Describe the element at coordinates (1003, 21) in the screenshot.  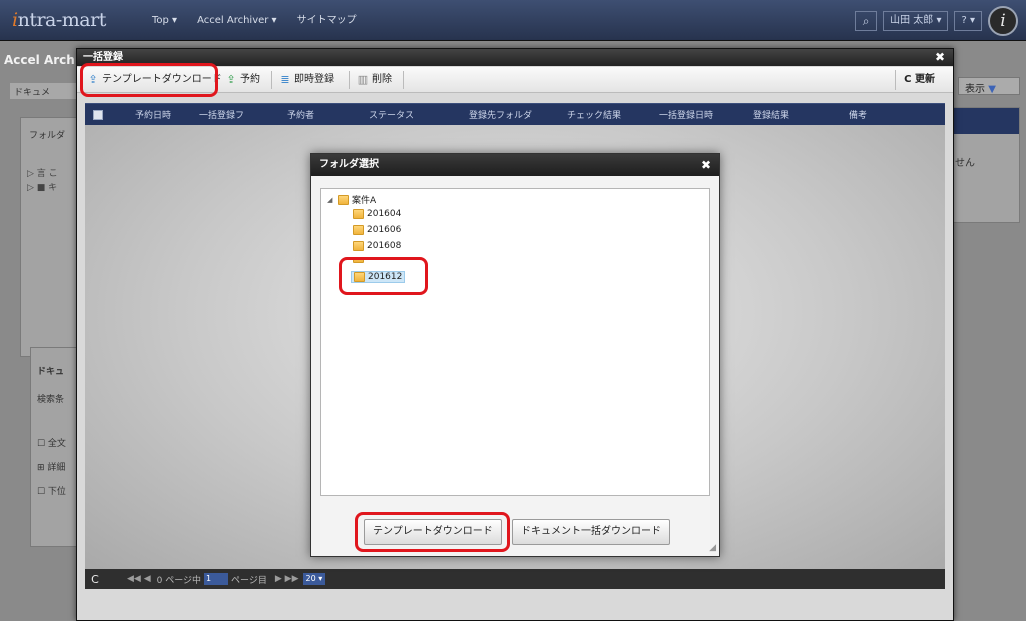
I see `avatar: i` at that location.